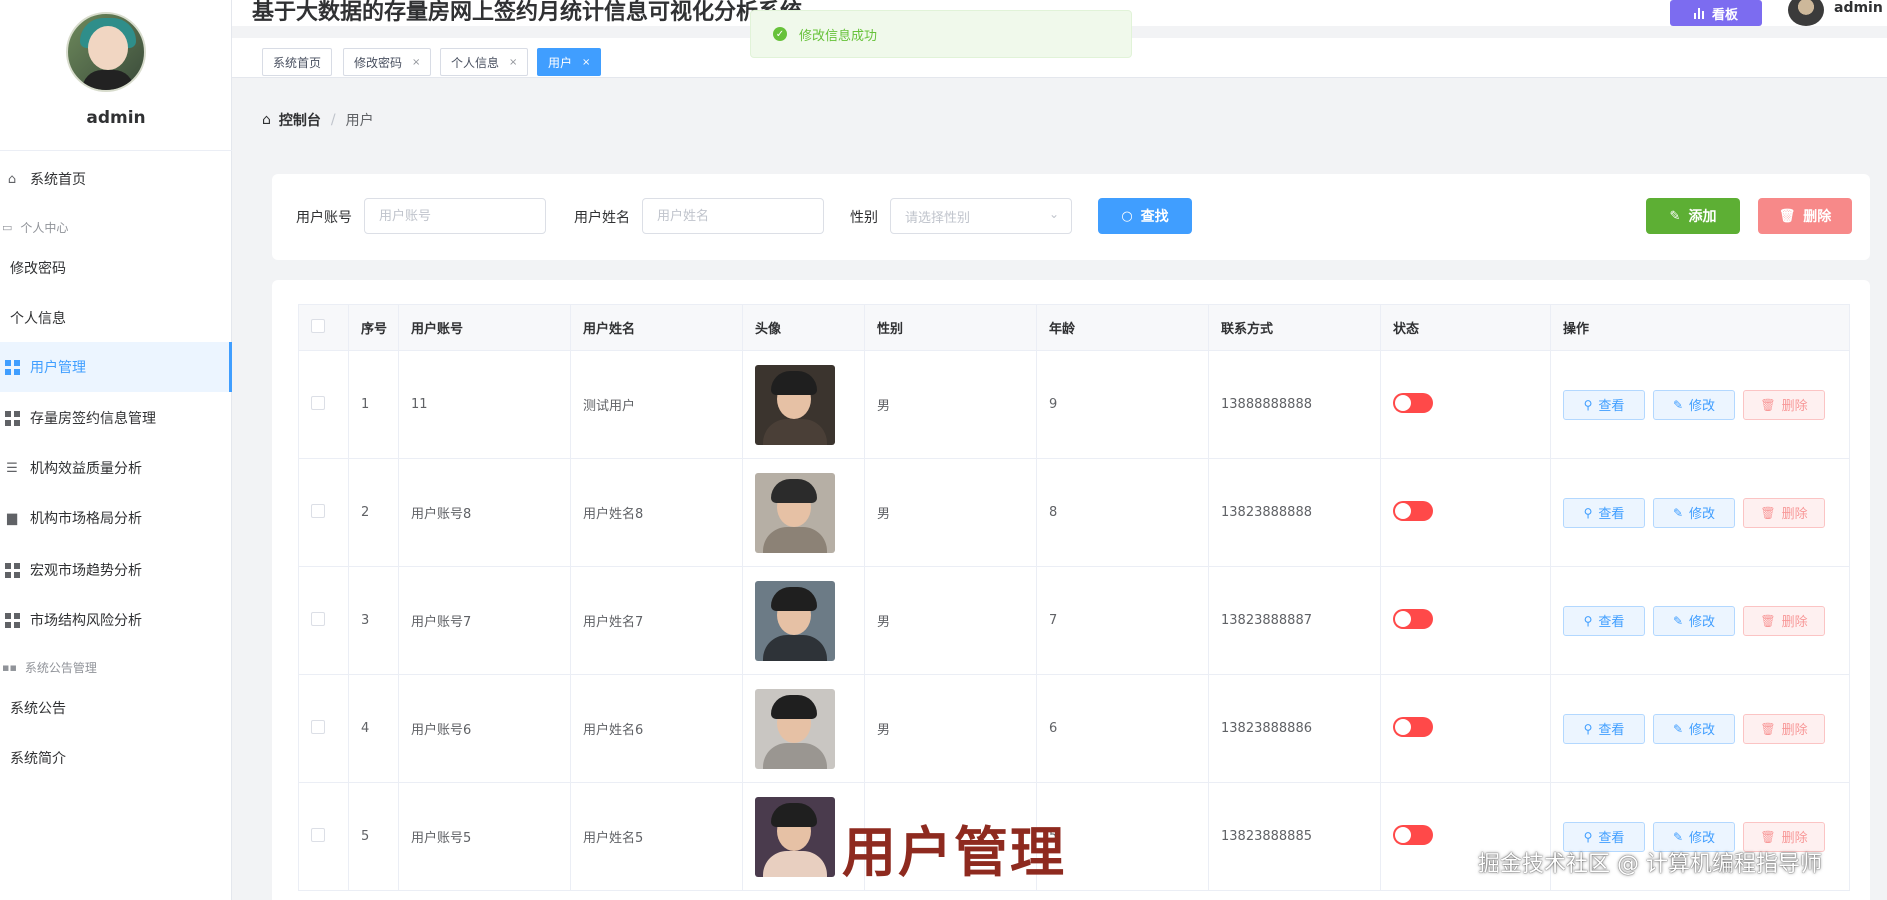 Image resolution: width=1887 pixels, height=900 pixels. Describe the element at coordinates (106, 52) in the screenshot. I see `sidebar-avatar` at that location.